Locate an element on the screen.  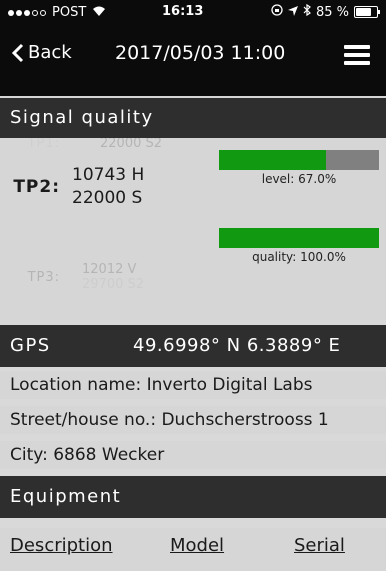
navigation-bar: Back 2017/05/03 11:00 is located at coordinates (193, 56).